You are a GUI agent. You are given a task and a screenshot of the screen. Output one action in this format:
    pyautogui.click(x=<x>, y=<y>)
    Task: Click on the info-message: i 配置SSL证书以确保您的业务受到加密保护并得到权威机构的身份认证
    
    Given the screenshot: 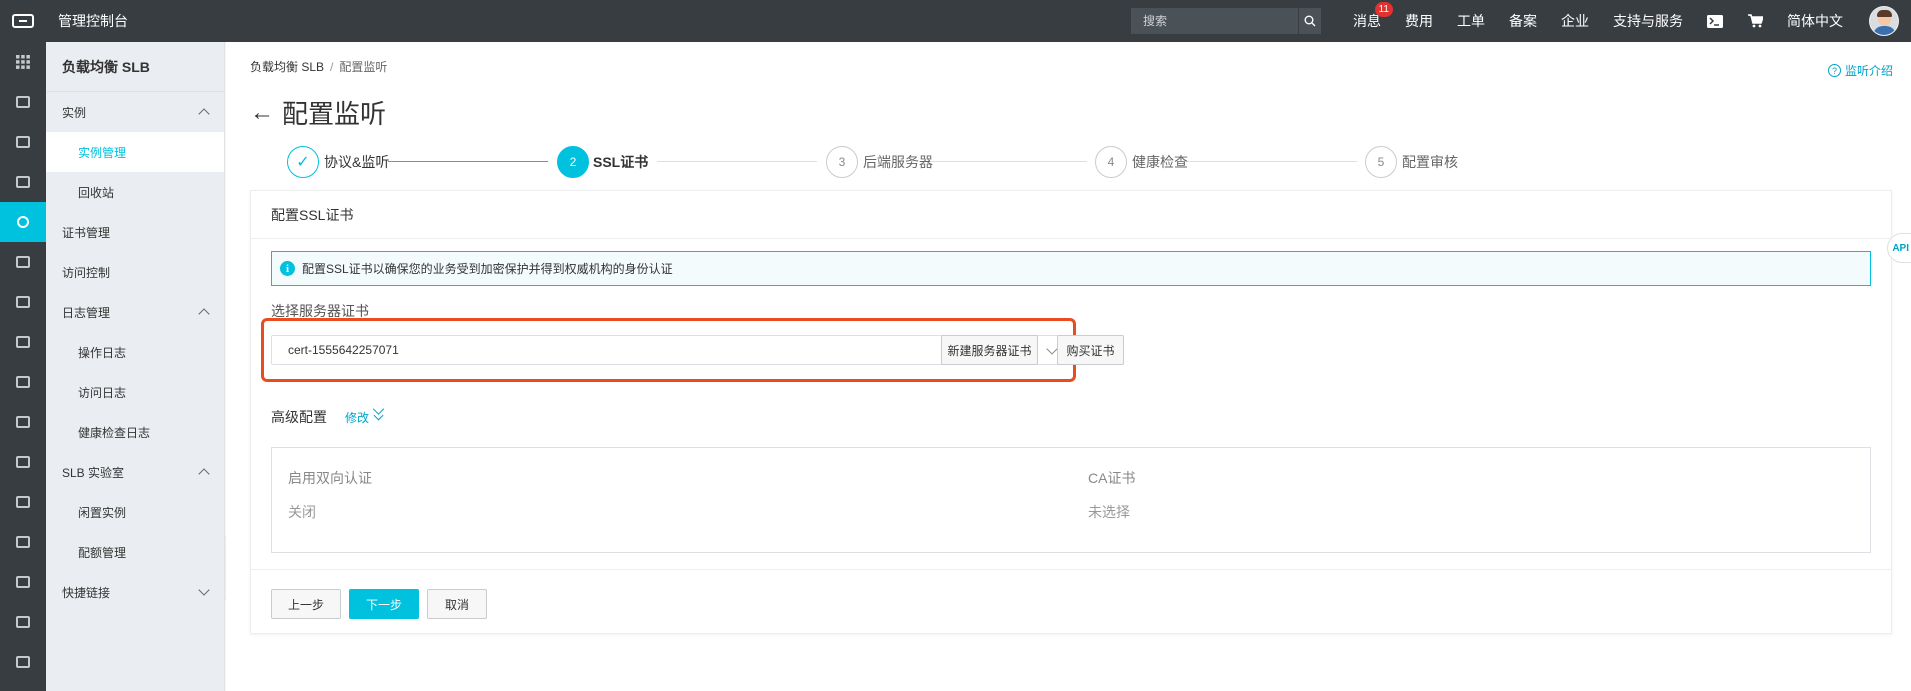 What is the action you would take?
    pyautogui.click(x=1071, y=268)
    